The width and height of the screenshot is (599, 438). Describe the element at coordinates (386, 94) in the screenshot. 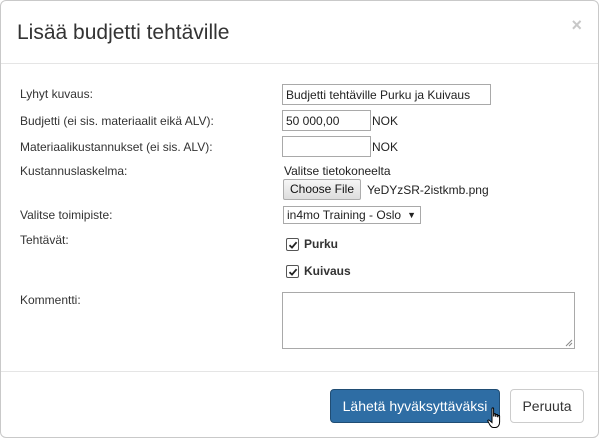

I see `short-description-input` at that location.